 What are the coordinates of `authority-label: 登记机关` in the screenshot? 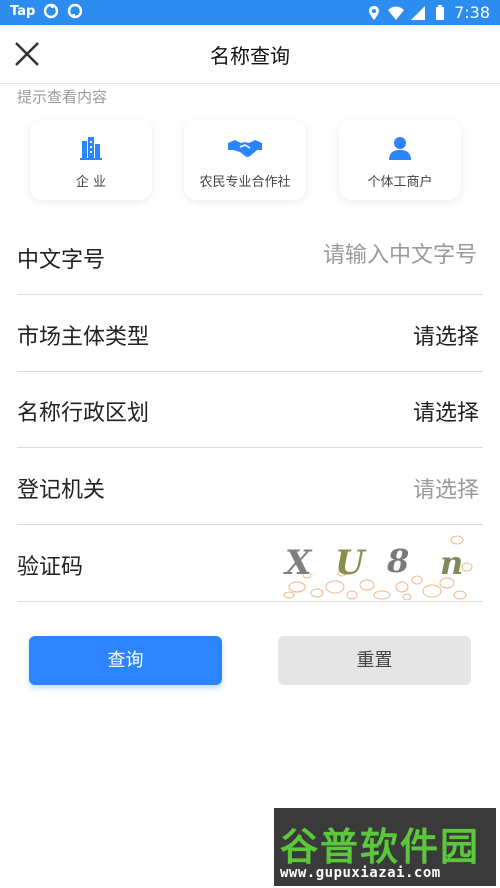 It's located at (61, 490).